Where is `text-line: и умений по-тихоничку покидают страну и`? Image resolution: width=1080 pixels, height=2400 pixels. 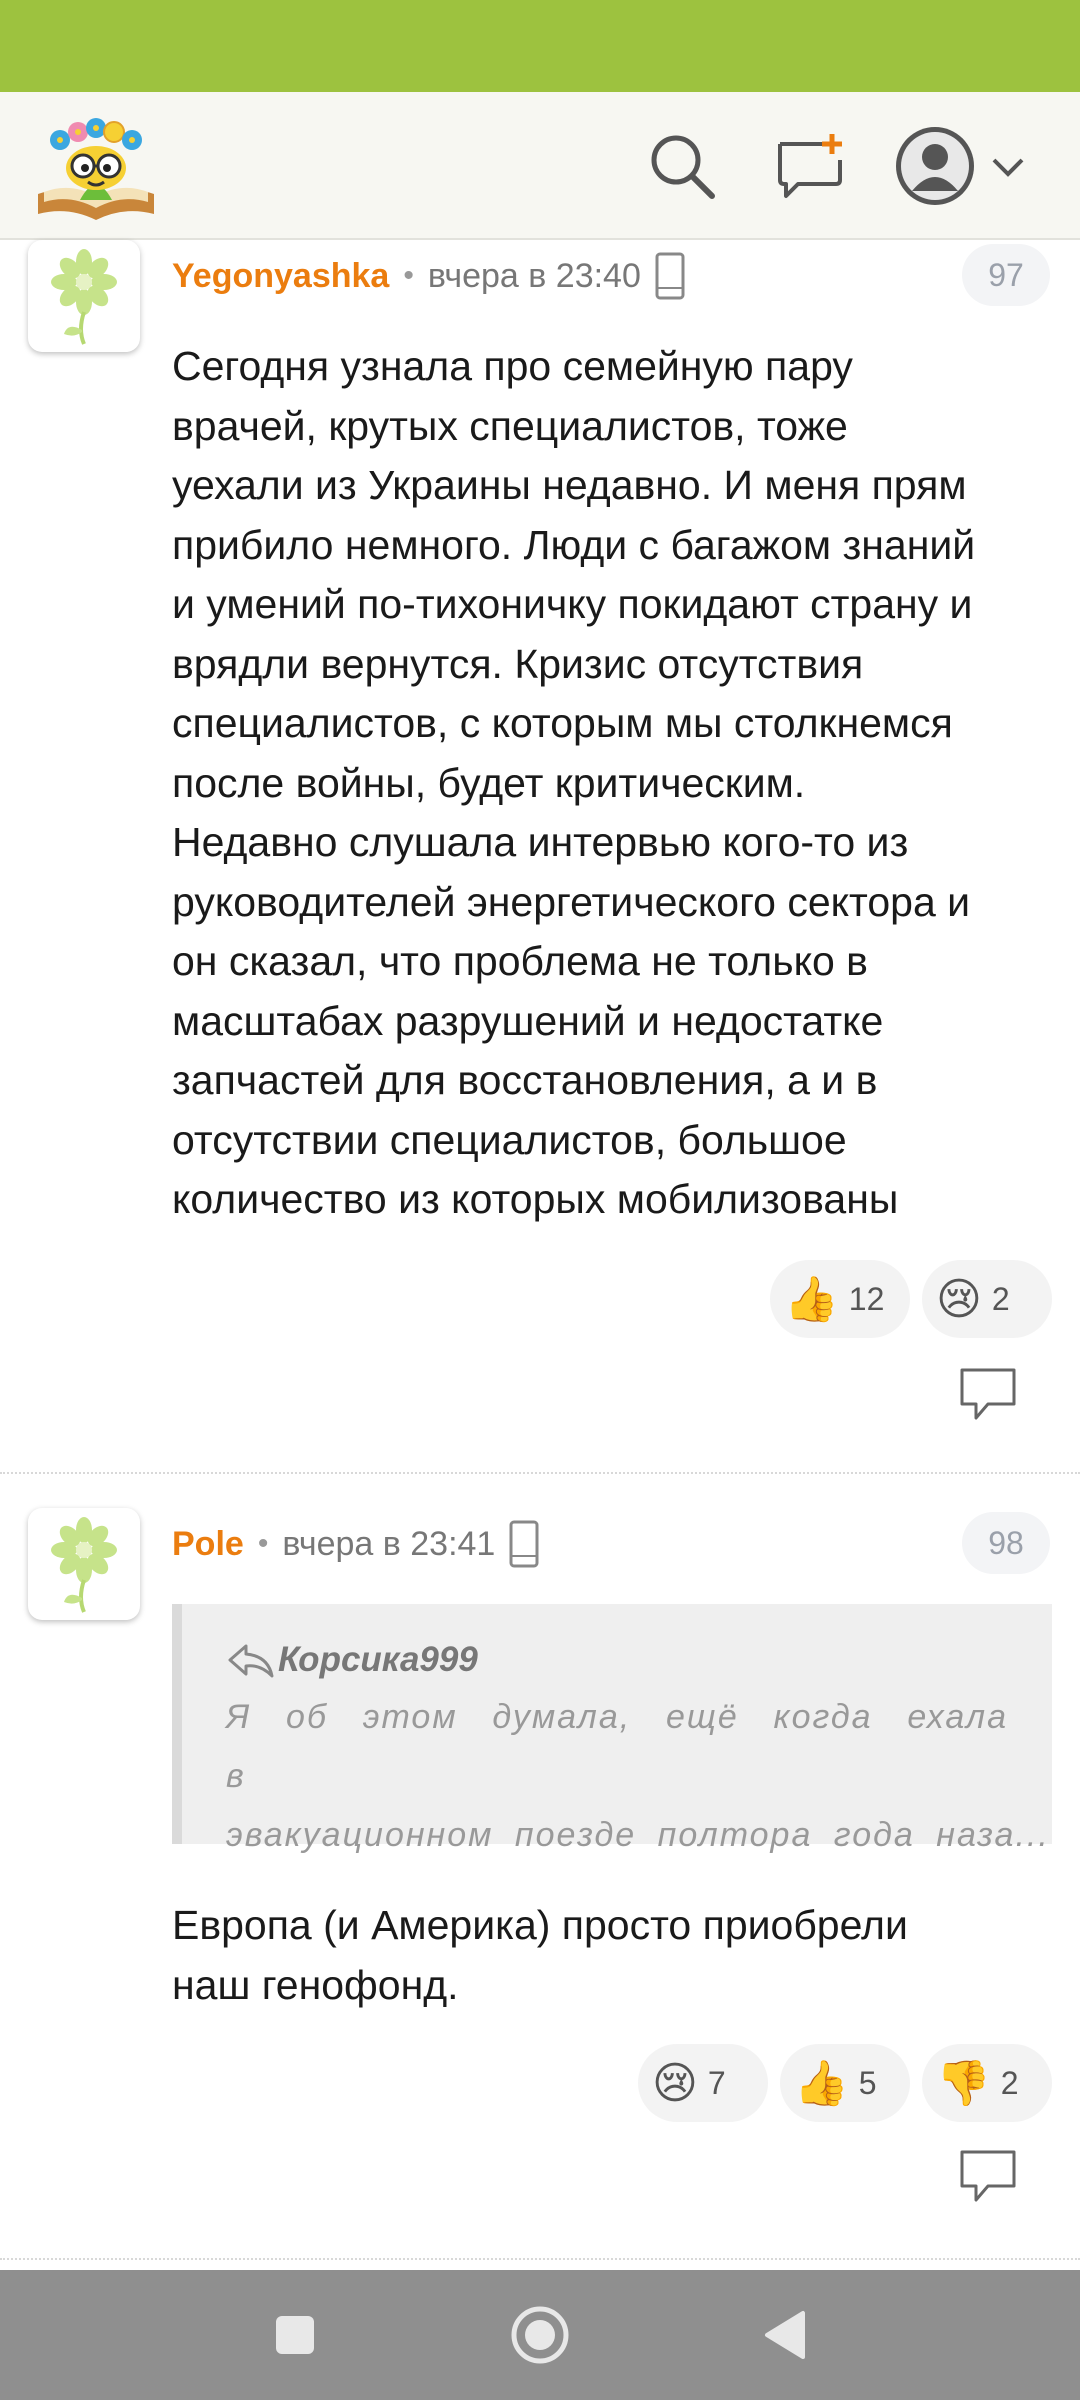
text-line: и умений по-тихоничку покидают страну и is located at coordinates (572, 604).